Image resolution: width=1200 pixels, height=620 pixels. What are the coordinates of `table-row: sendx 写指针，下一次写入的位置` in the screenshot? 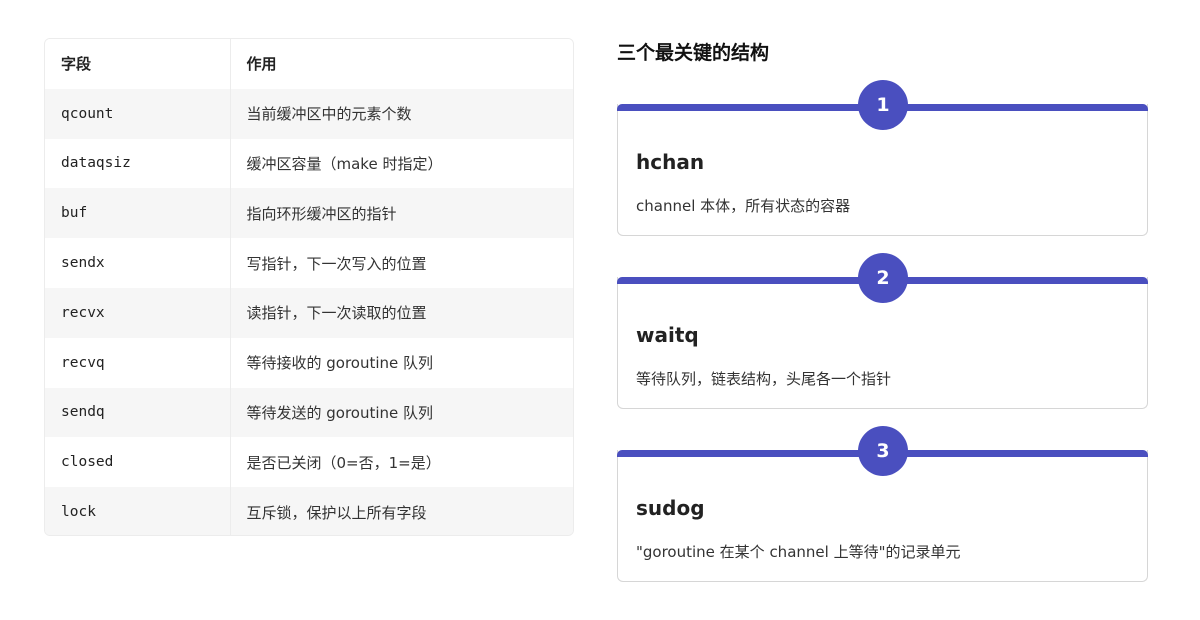 It's located at (309, 263).